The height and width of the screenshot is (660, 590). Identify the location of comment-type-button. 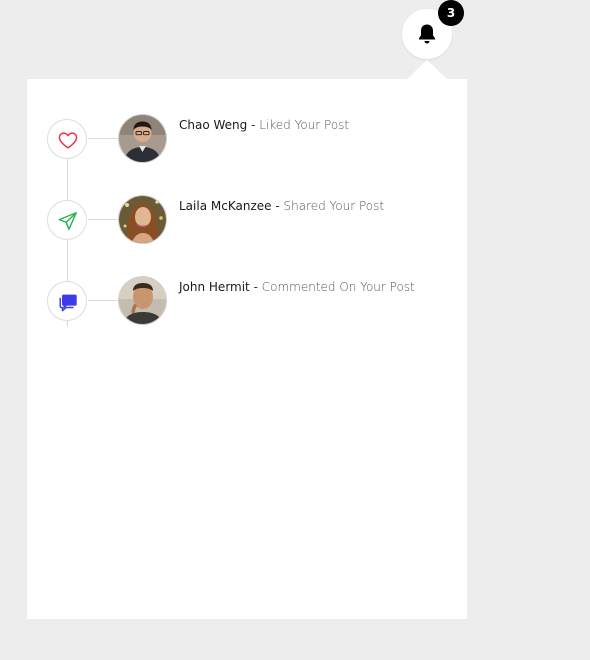
(67, 301).